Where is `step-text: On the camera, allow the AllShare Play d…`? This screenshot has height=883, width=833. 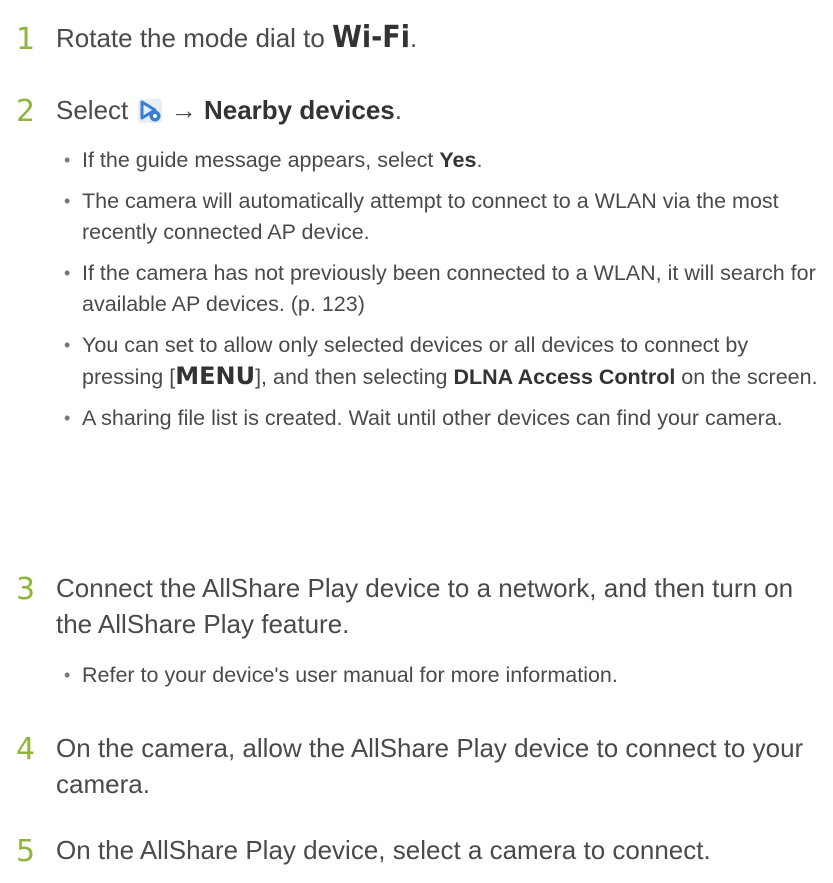
step-text: On the camera, allow the AllShare Play d… is located at coordinates (430, 766).